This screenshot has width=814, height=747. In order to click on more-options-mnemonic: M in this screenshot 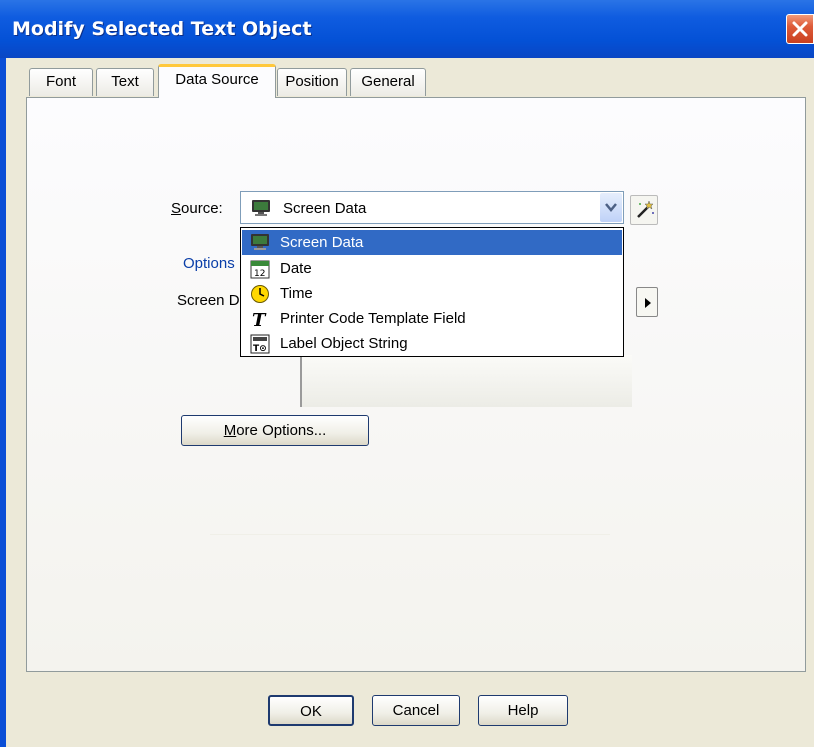, I will do `click(230, 430)`.